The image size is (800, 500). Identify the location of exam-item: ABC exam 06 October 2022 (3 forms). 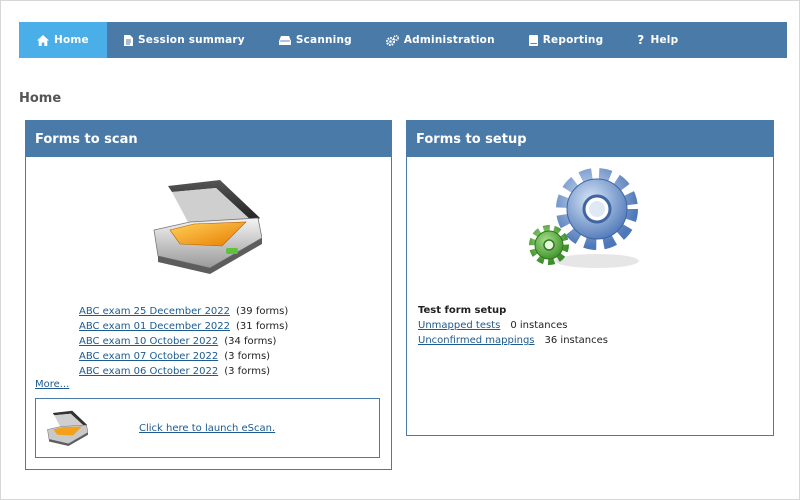
(183, 371).